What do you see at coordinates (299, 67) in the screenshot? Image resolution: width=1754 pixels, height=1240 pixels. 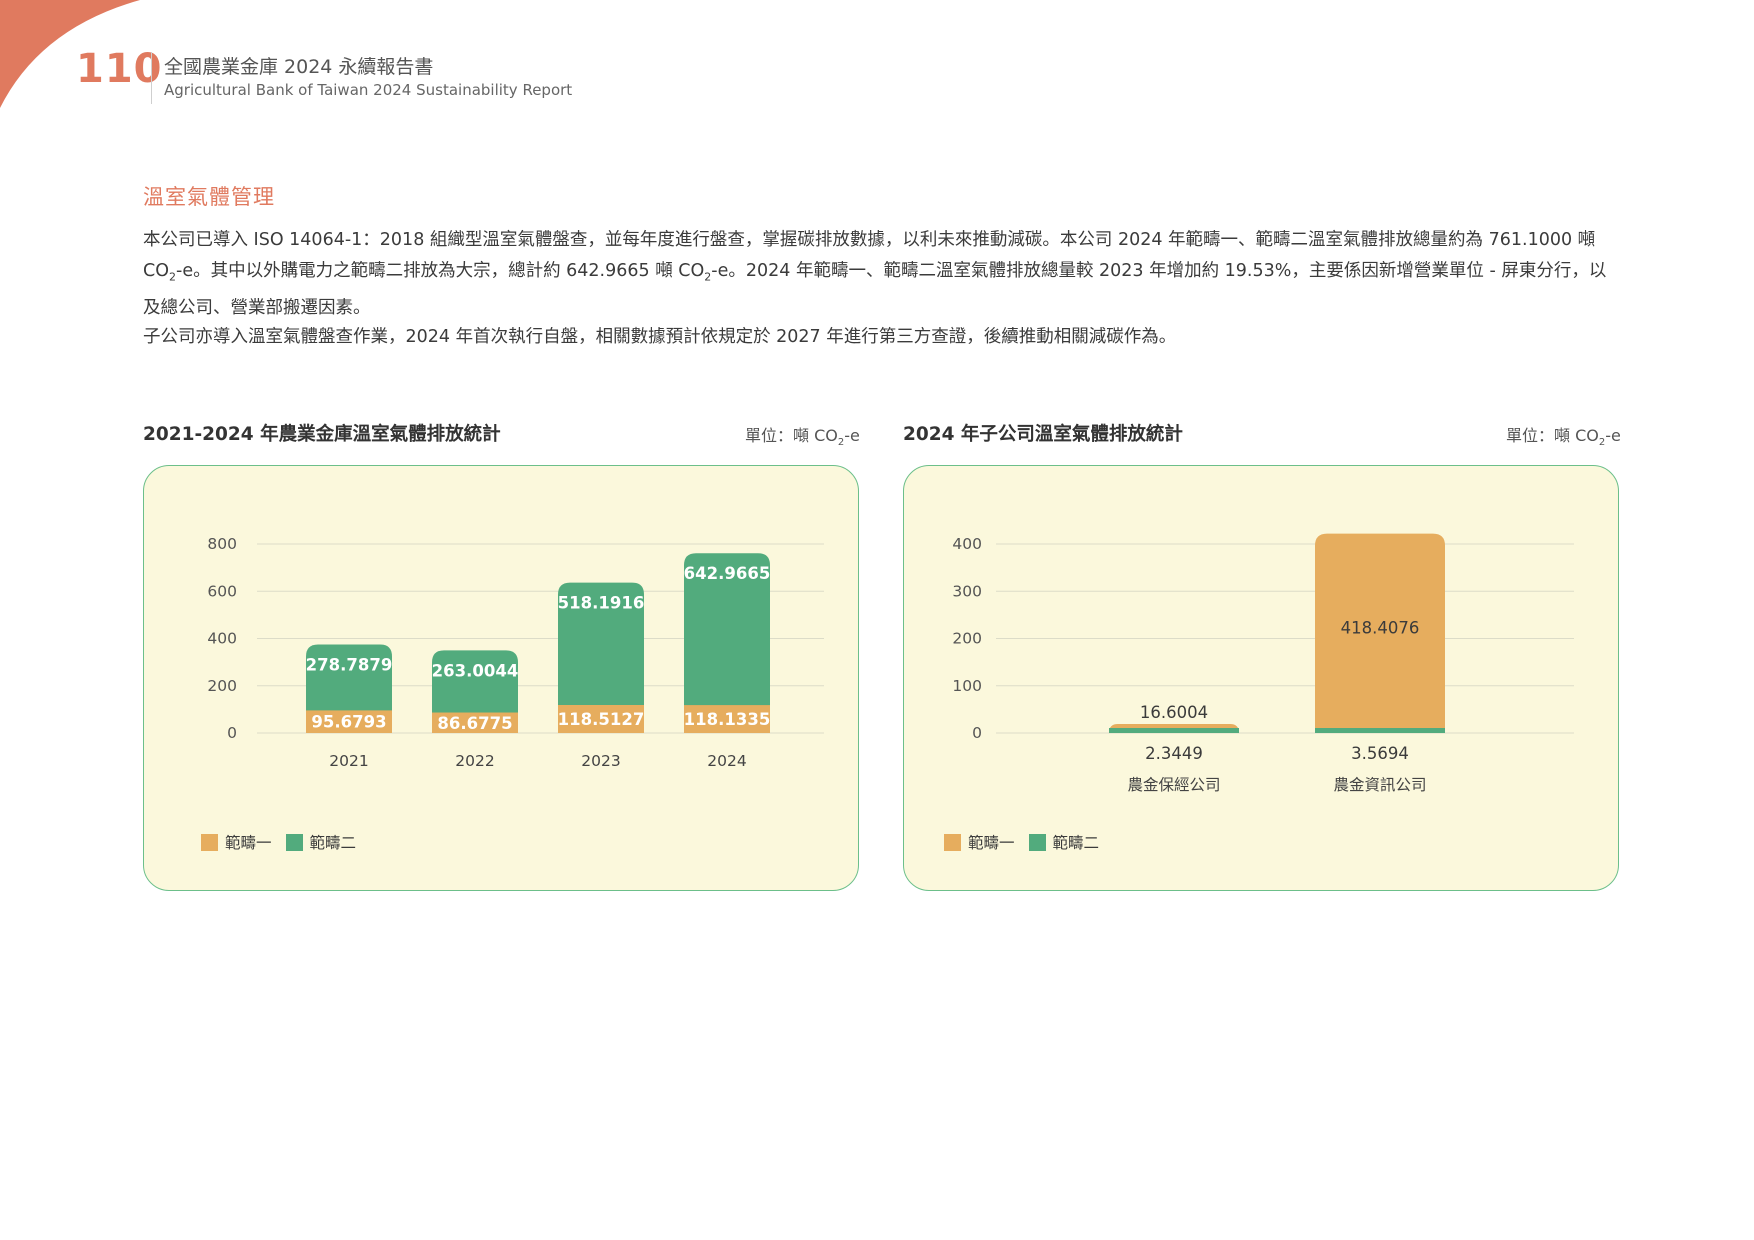 I see `report-title-zh: 全國農業金庫 2024 永續報告書` at bounding box center [299, 67].